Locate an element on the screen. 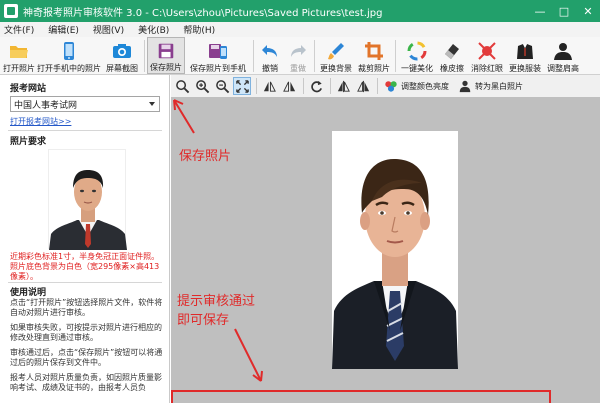  undo-label: 撤销 is located at coordinates (270, 68).